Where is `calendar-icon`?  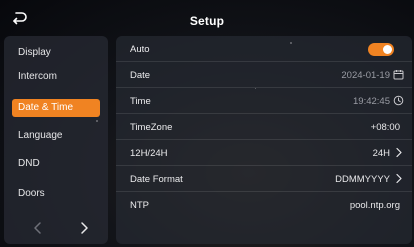 calendar-icon is located at coordinates (398, 75).